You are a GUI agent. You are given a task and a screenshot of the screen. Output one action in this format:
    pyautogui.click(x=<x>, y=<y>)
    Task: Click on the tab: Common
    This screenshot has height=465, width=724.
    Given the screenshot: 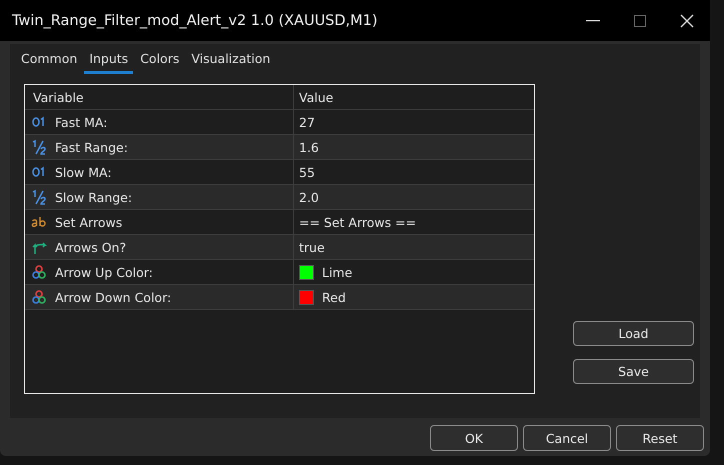 What is the action you would take?
    pyautogui.click(x=49, y=61)
    